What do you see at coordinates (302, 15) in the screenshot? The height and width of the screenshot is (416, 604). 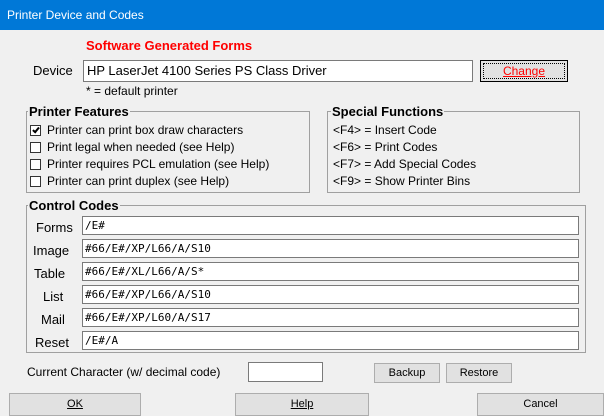 I see `window-titlebar: Printer Device and Codes` at bounding box center [302, 15].